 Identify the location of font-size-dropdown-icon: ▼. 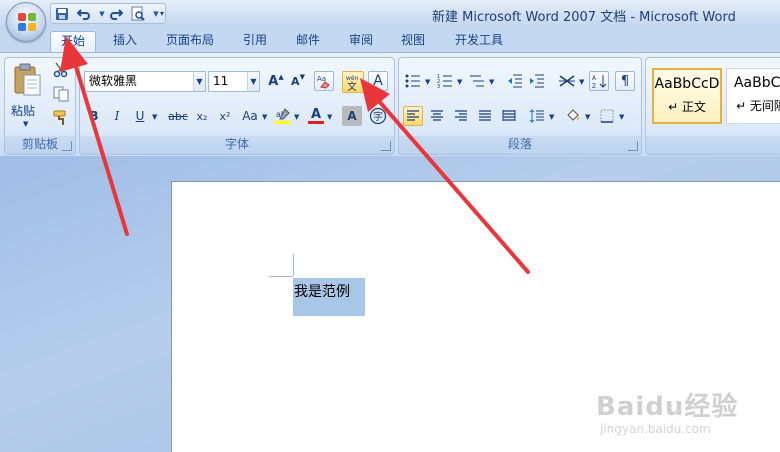
(253, 81).